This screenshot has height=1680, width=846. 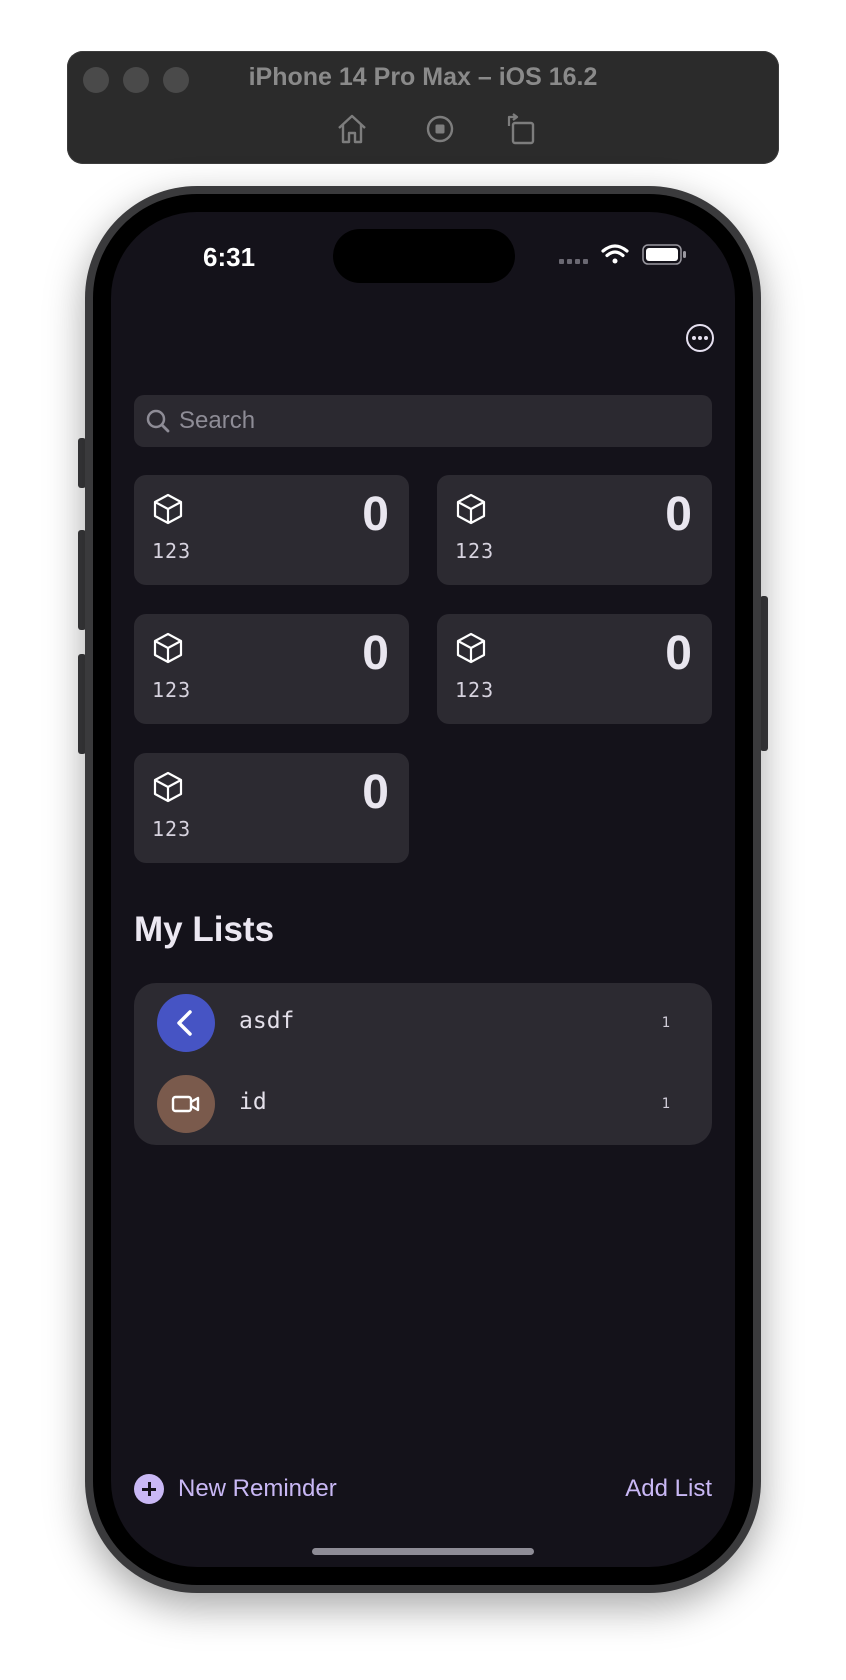 I want to click on screenshot-icon, so click(x=440, y=129).